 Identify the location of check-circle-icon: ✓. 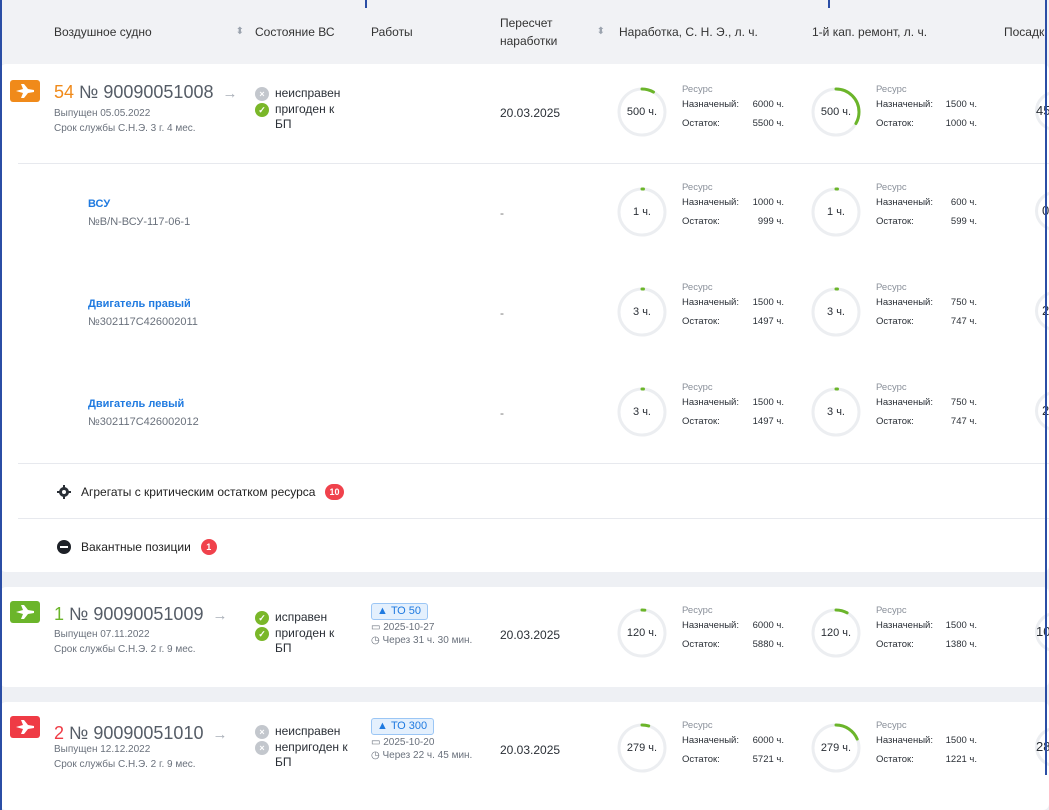
(262, 634).